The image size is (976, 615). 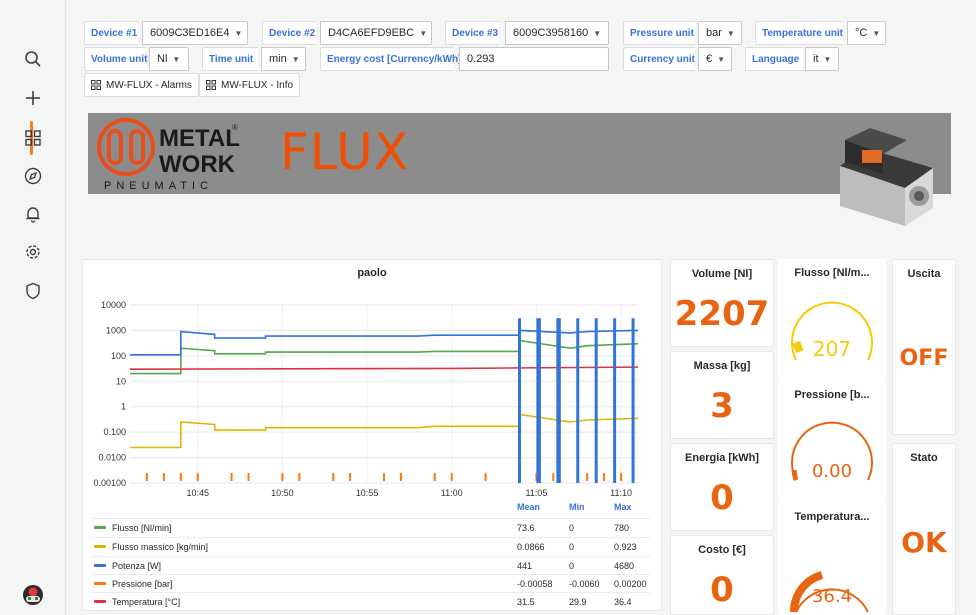 I want to click on dashboards-icon, so click(x=33, y=138).